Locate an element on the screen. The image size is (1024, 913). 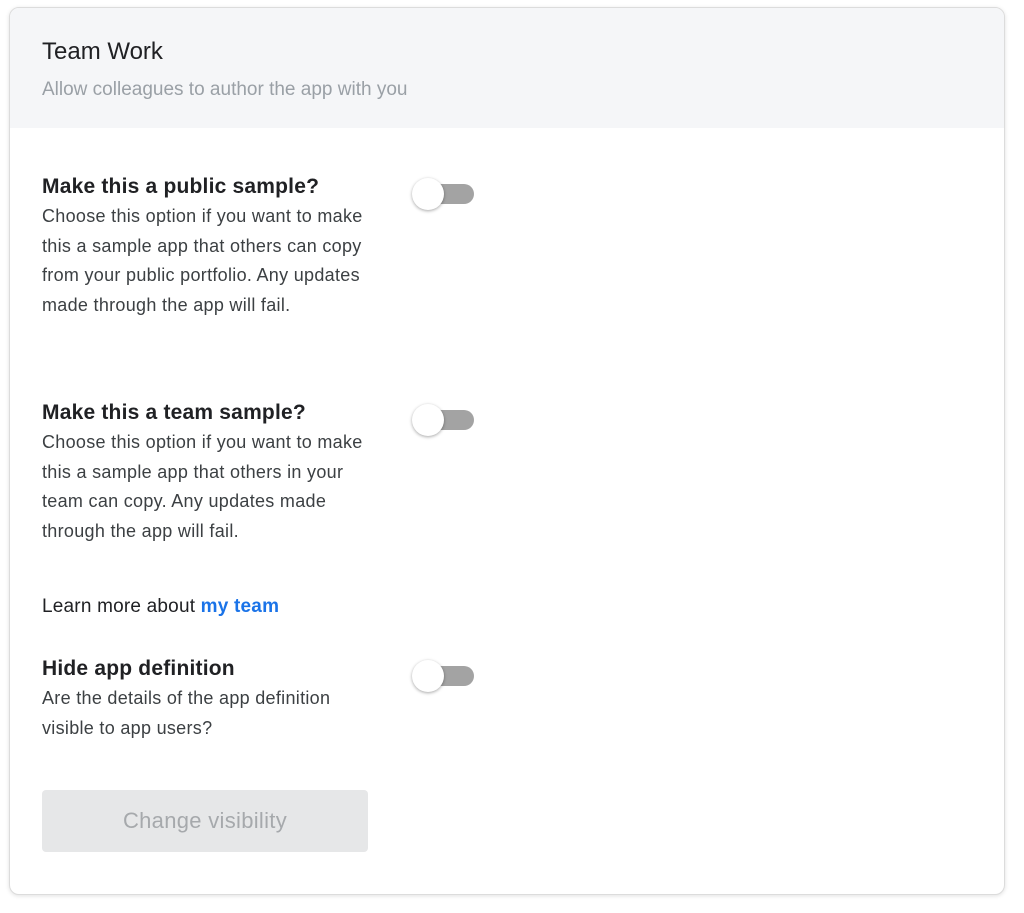
setting-title: Make this a public sample? is located at coordinates (181, 186).